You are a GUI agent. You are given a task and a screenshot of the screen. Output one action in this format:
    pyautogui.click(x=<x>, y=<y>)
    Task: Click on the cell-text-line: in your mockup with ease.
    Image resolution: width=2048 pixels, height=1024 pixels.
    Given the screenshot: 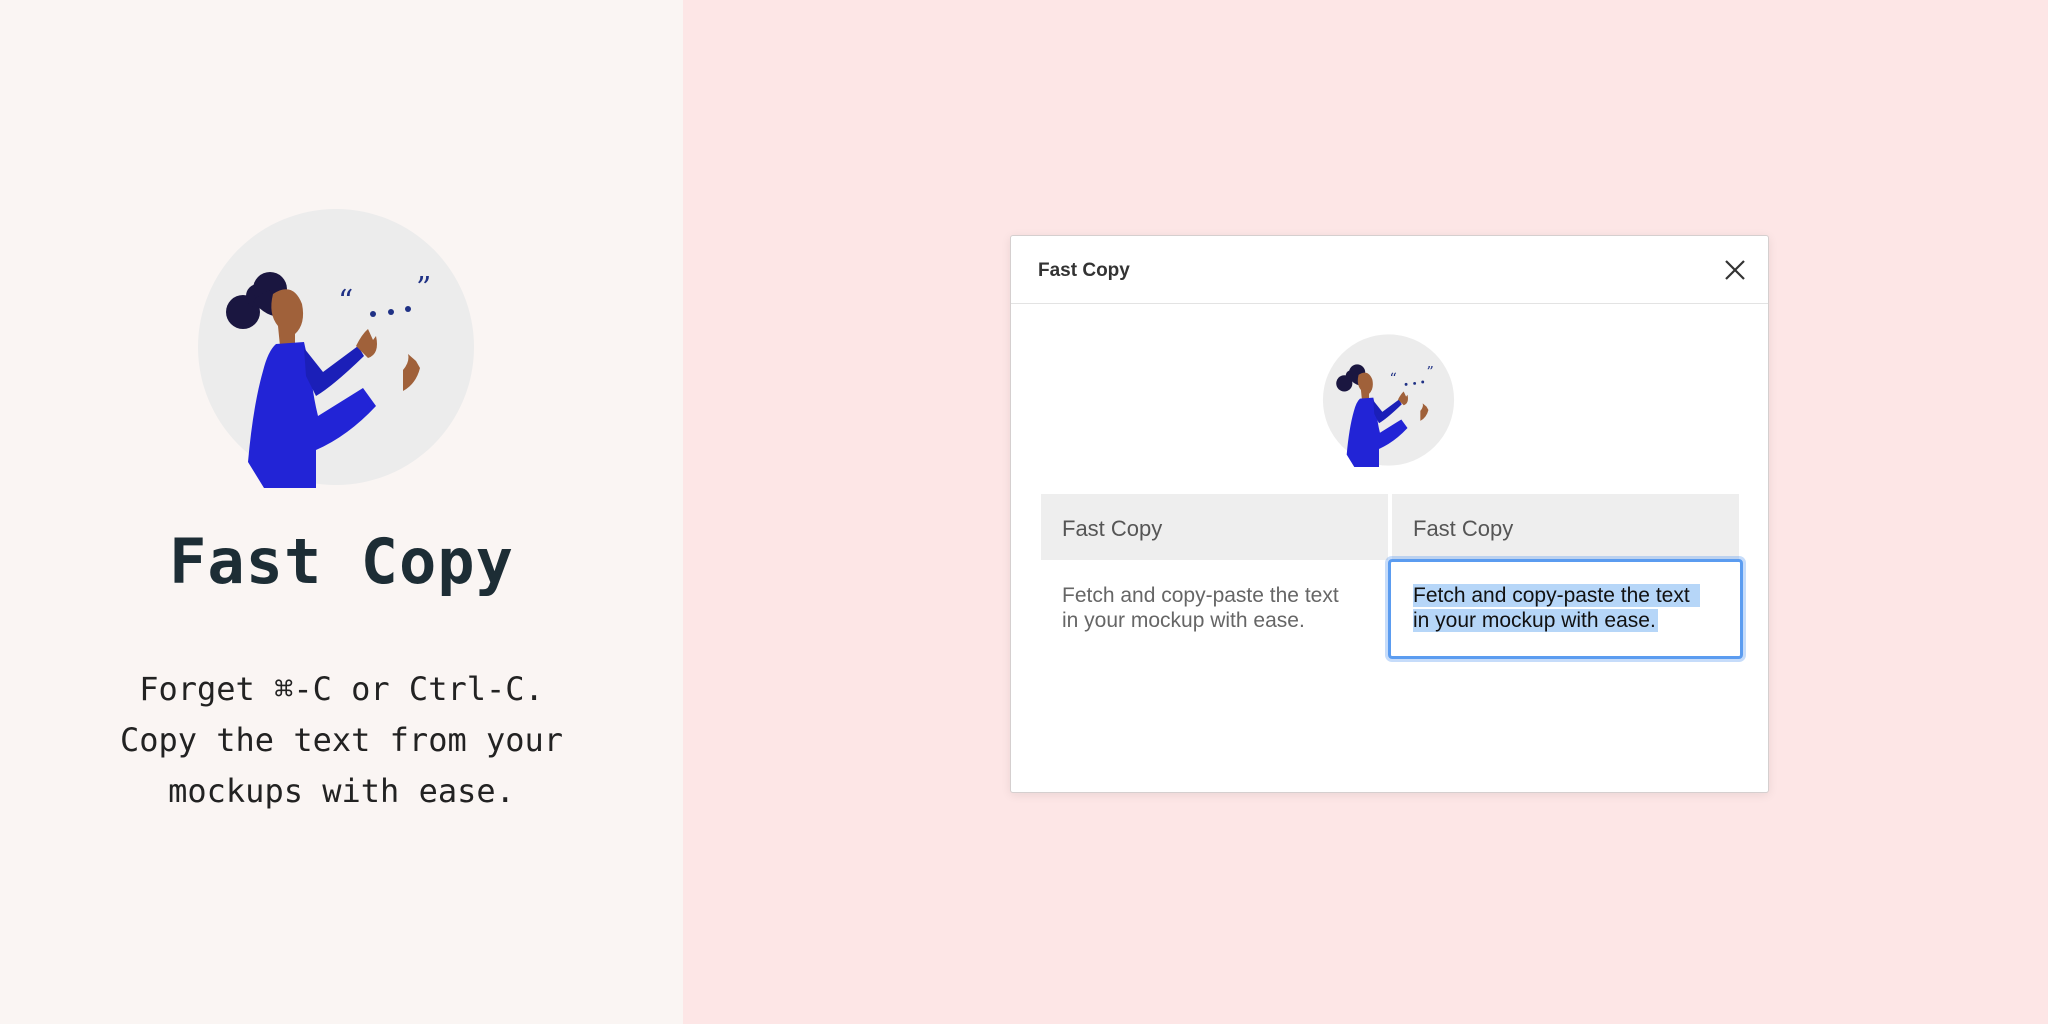 What is the action you would take?
    pyautogui.click(x=1183, y=620)
    